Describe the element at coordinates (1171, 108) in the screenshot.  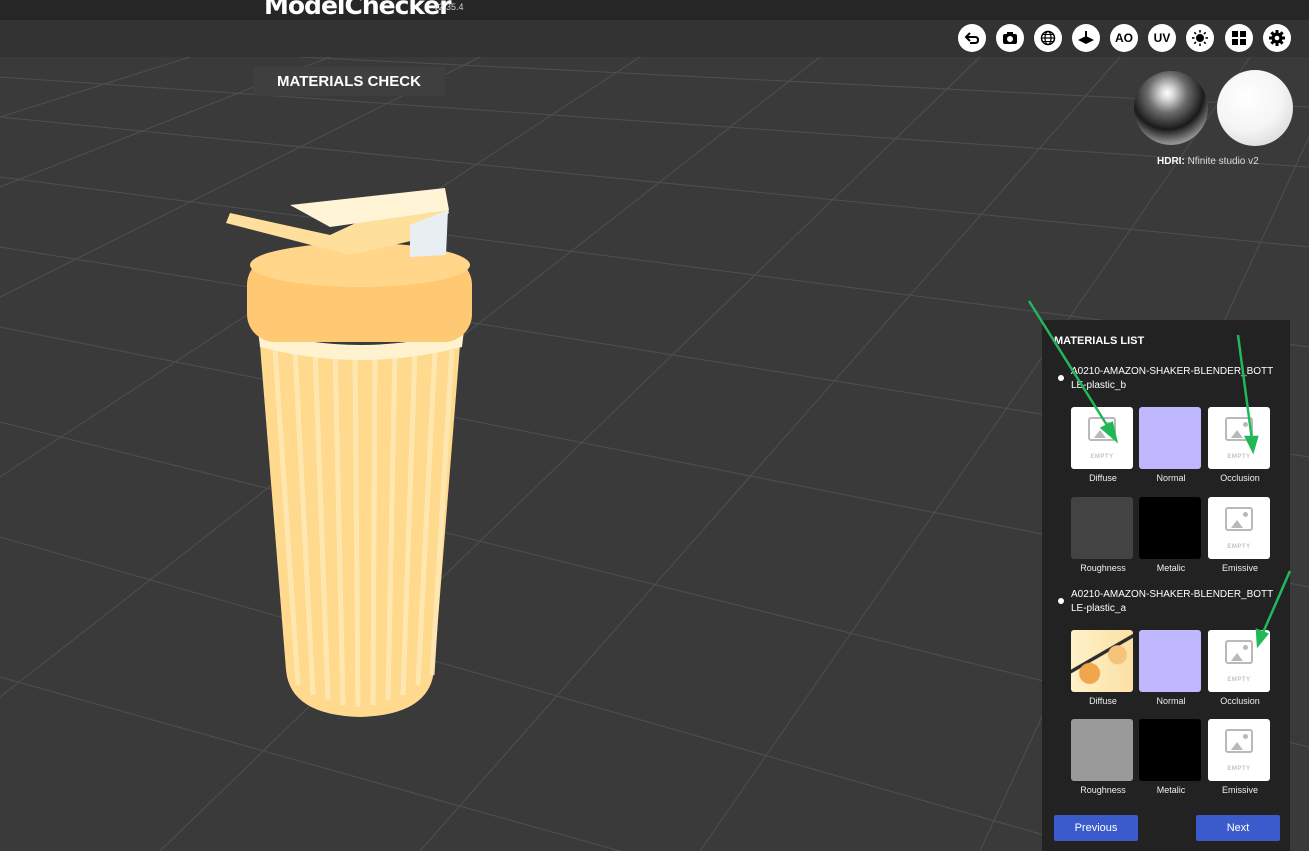
I see `chrome-sphere-preview` at that location.